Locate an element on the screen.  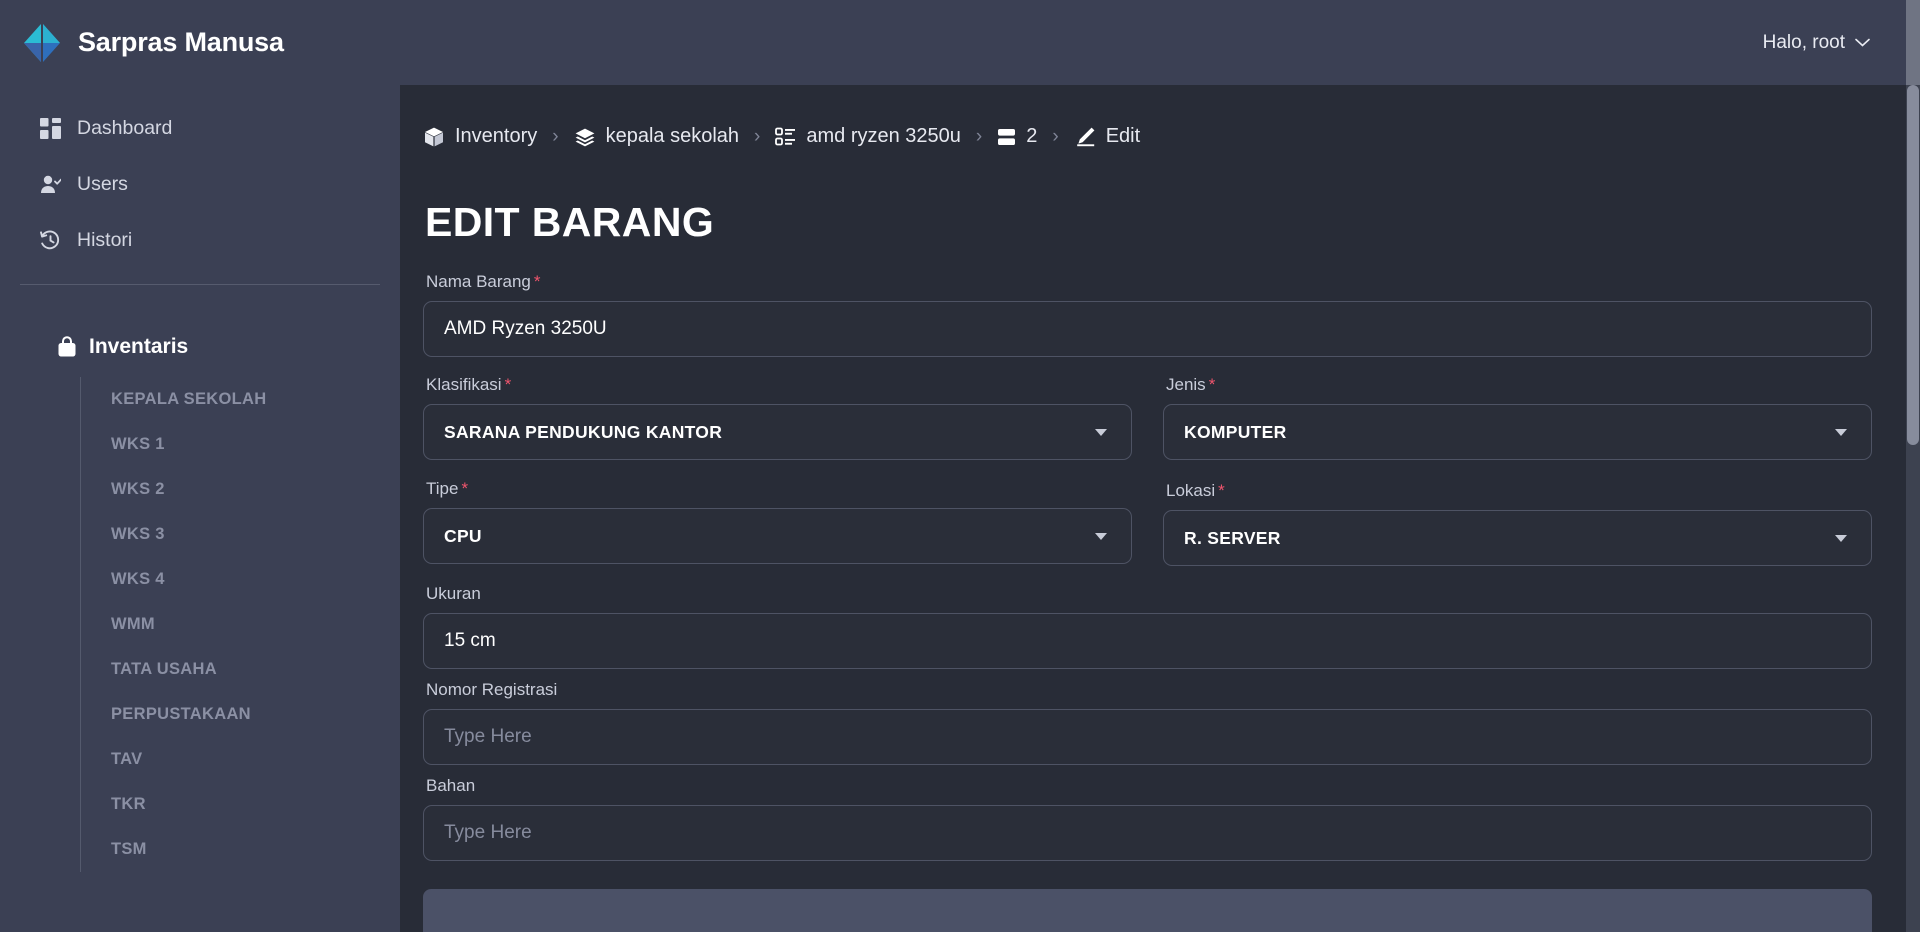
label-nama-barang: Nama Barang * is located at coordinates (1147, 282).